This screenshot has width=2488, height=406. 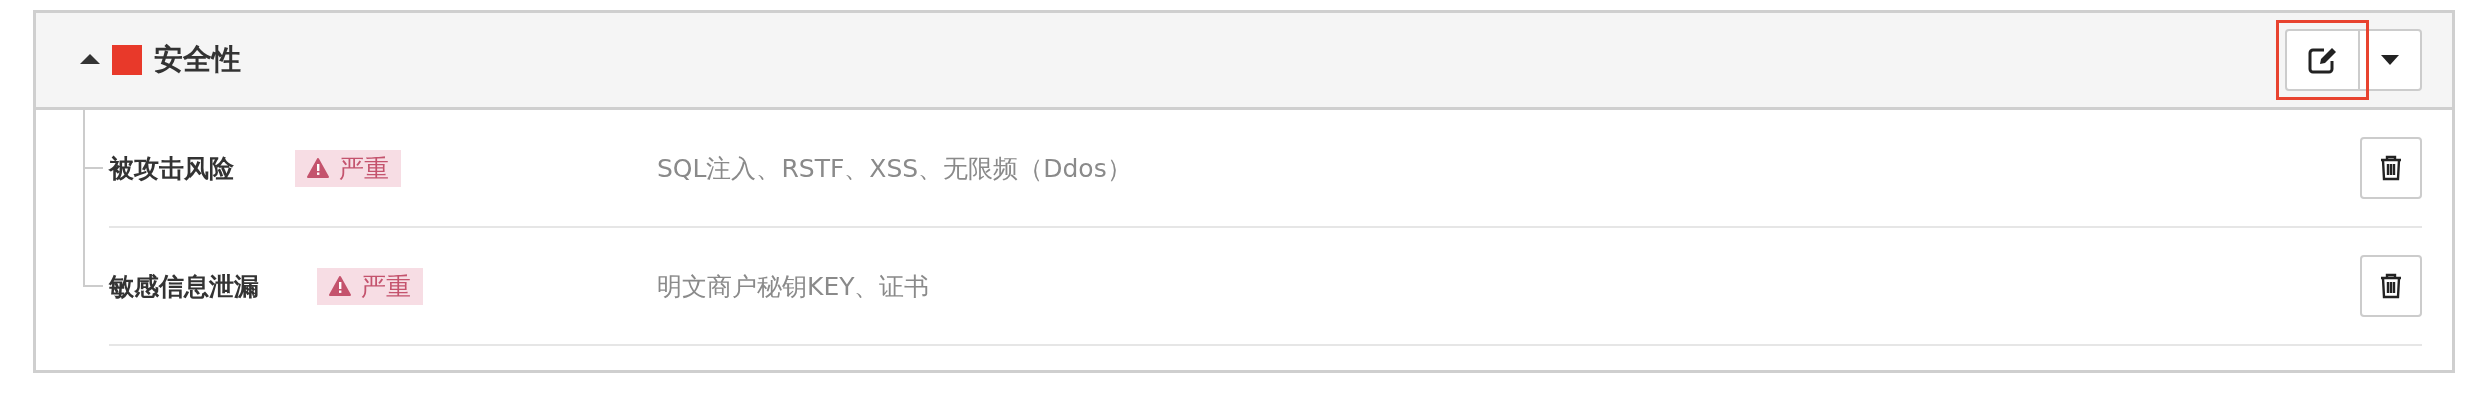 I want to click on risk-name: 敏感信息泄漏, so click(x=184, y=286).